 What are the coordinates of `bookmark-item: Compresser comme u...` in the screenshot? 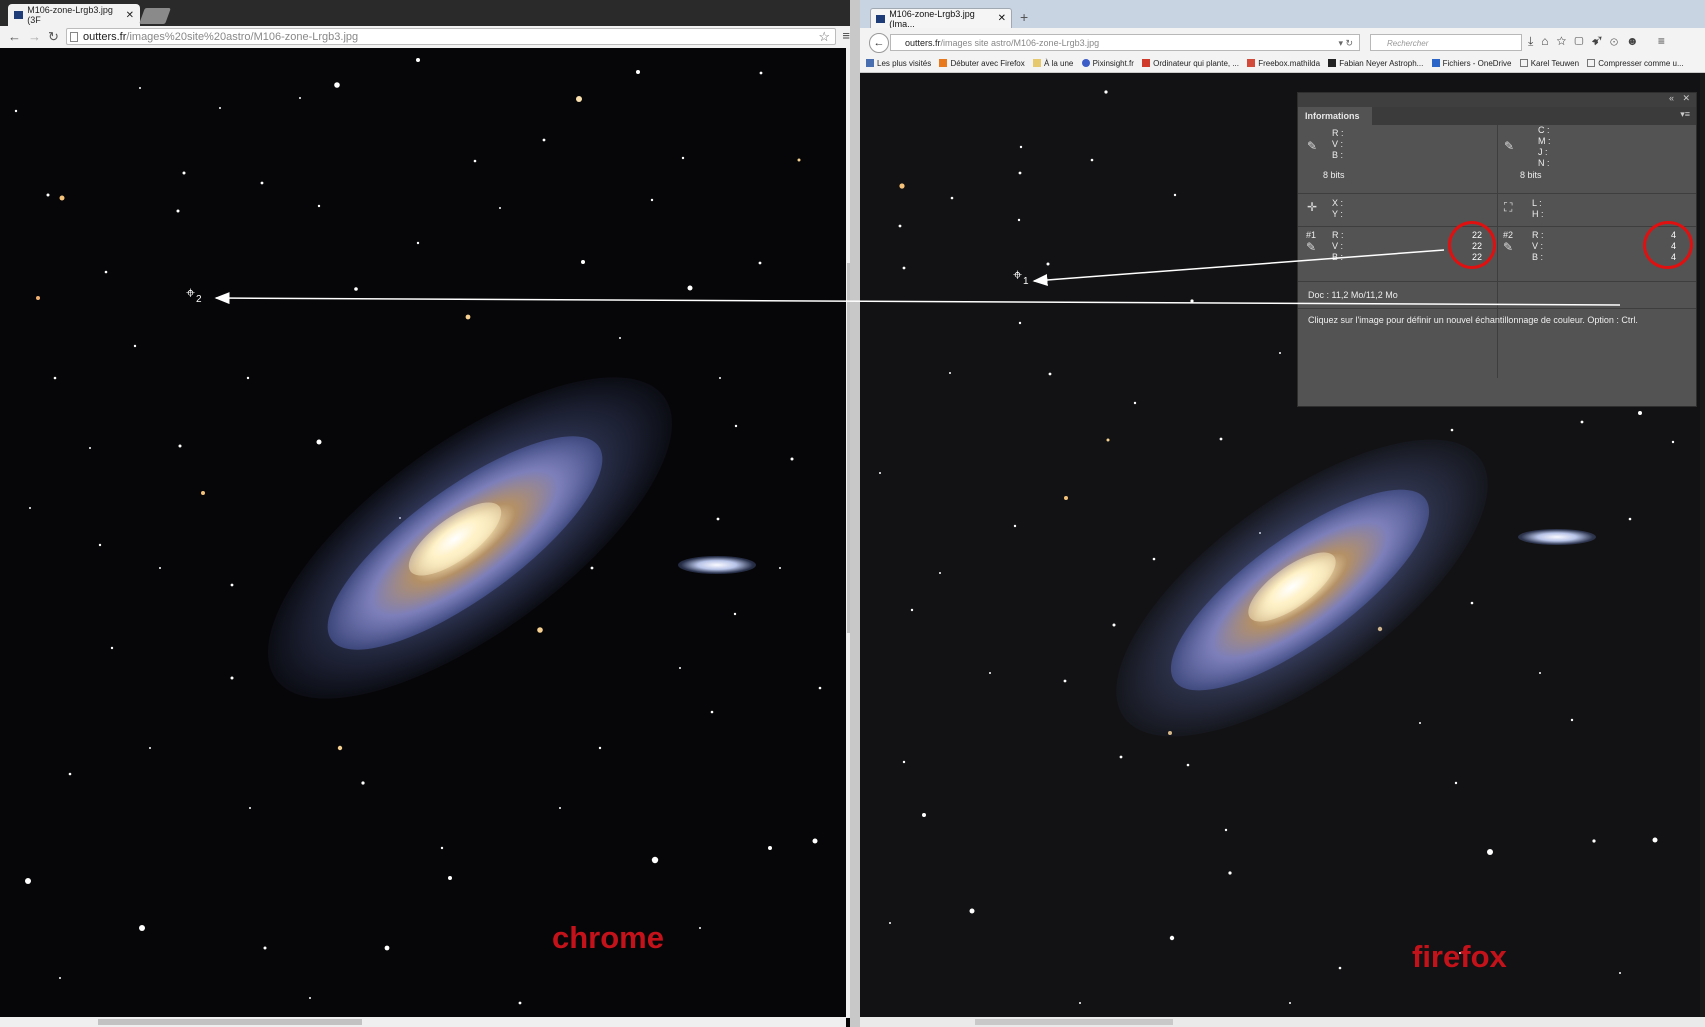 It's located at (1635, 64).